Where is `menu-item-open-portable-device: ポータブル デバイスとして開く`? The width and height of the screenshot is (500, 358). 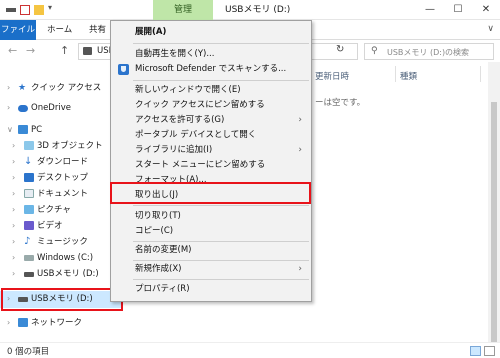 menu-item-open-portable-device: ポータブル デバイスとして開く is located at coordinates (211, 135).